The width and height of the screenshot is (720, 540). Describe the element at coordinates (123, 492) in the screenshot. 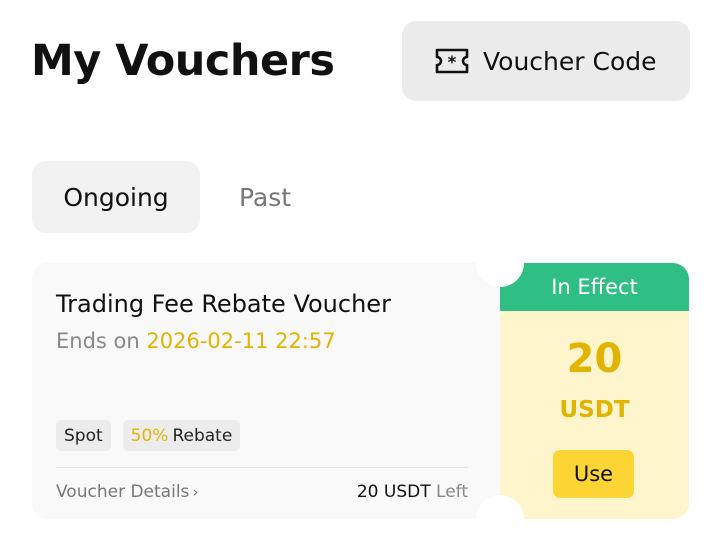

I see `details-label: Voucher Details` at that location.